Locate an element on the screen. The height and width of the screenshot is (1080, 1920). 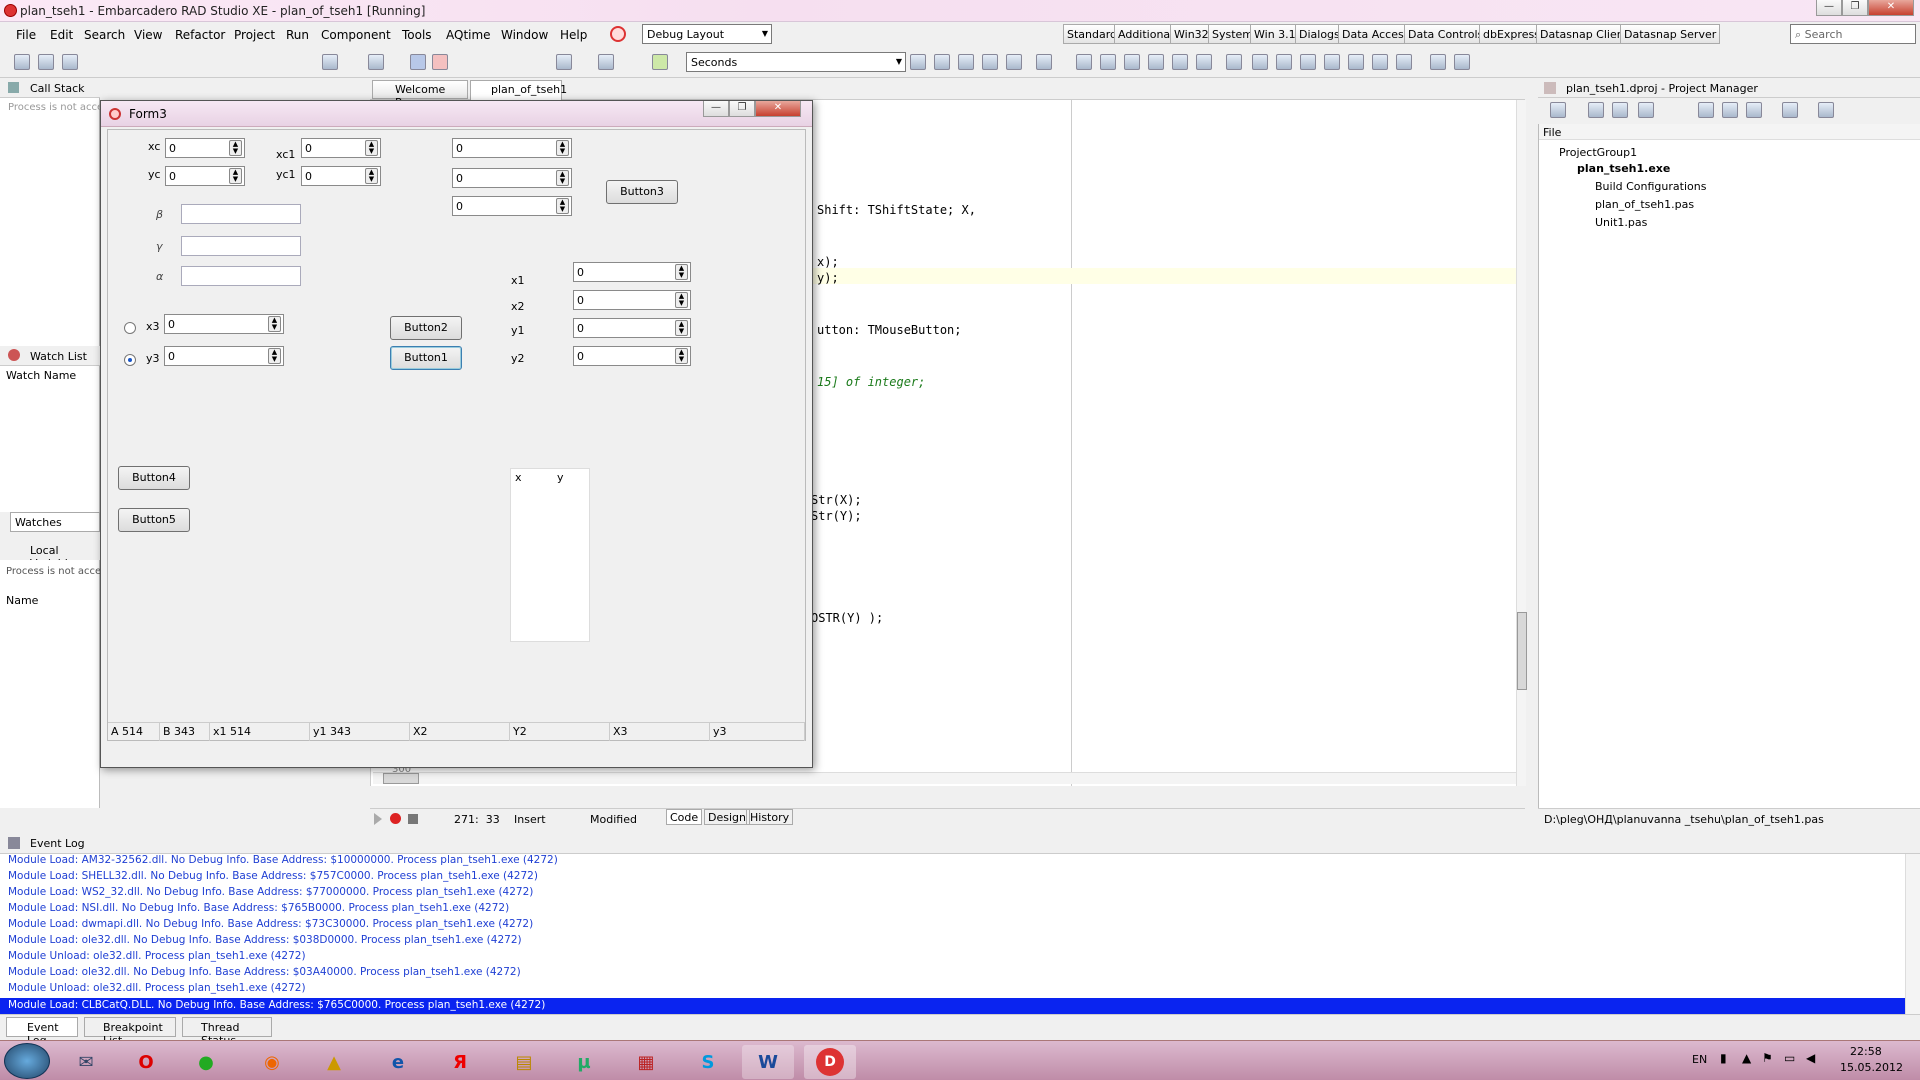
groupbox-icon is located at coordinates (1380, 62).